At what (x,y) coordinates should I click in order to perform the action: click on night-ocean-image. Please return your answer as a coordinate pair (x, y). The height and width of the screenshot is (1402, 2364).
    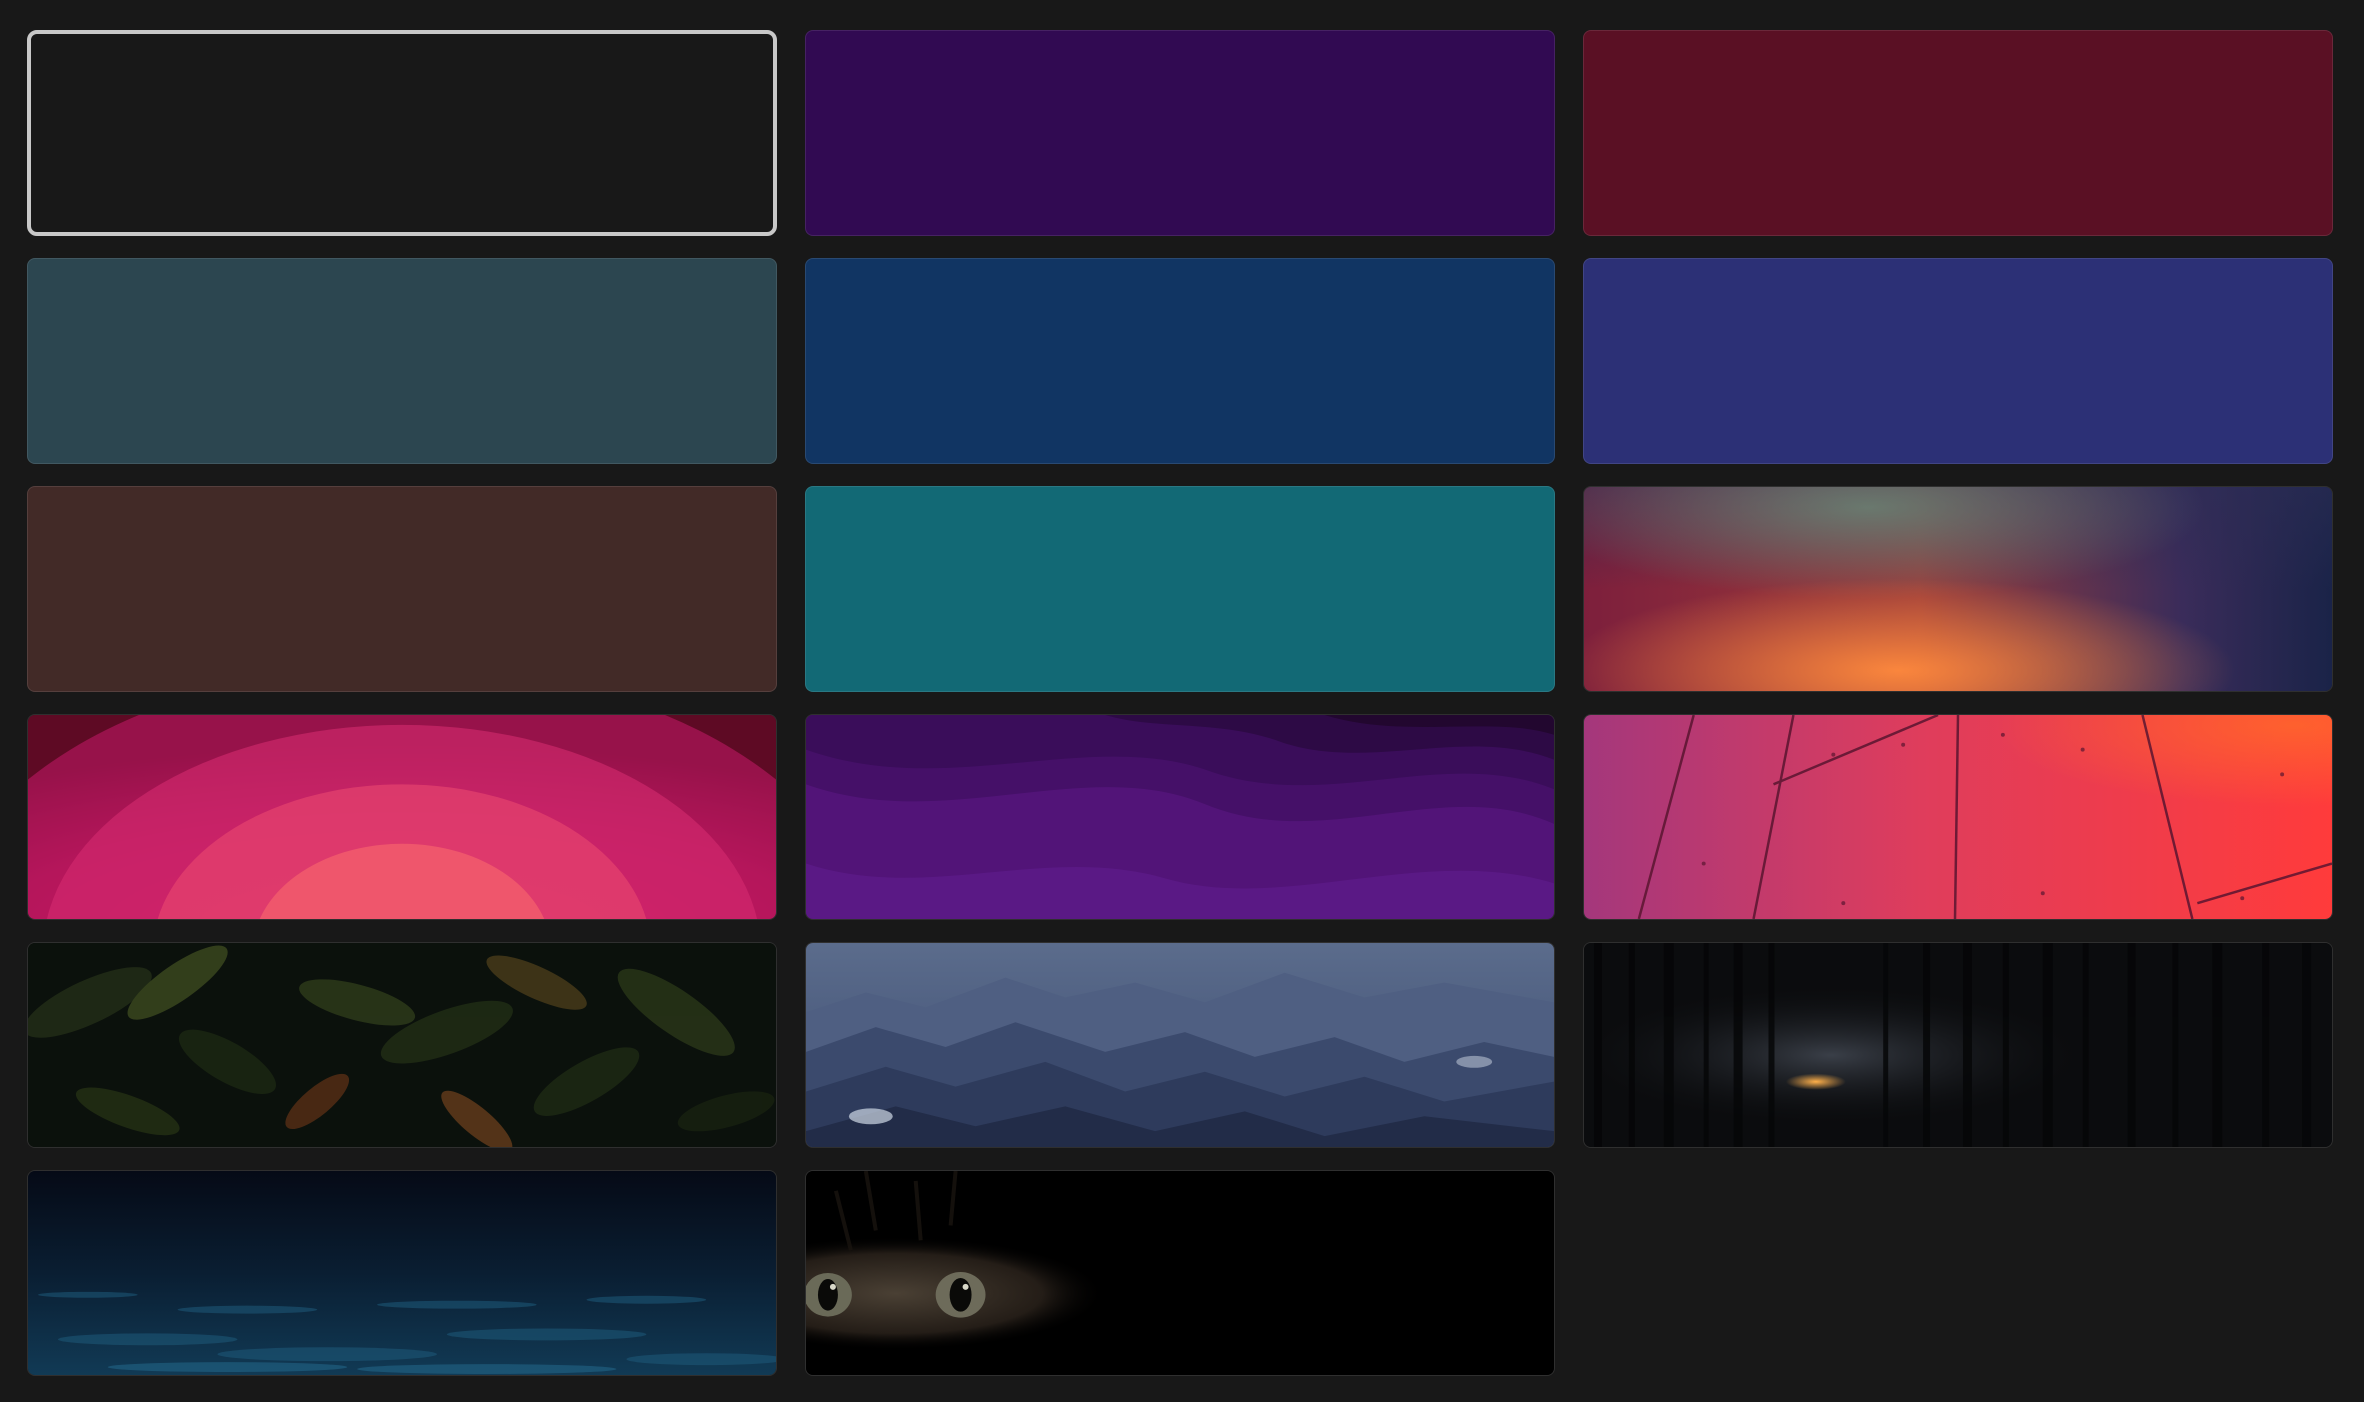
    Looking at the image, I should click on (402, 1273).